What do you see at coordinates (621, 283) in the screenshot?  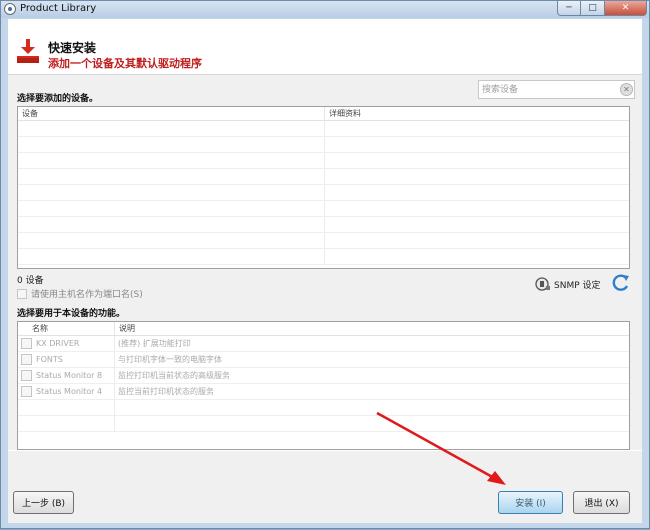 I see `refresh-icon` at bounding box center [621, 283].